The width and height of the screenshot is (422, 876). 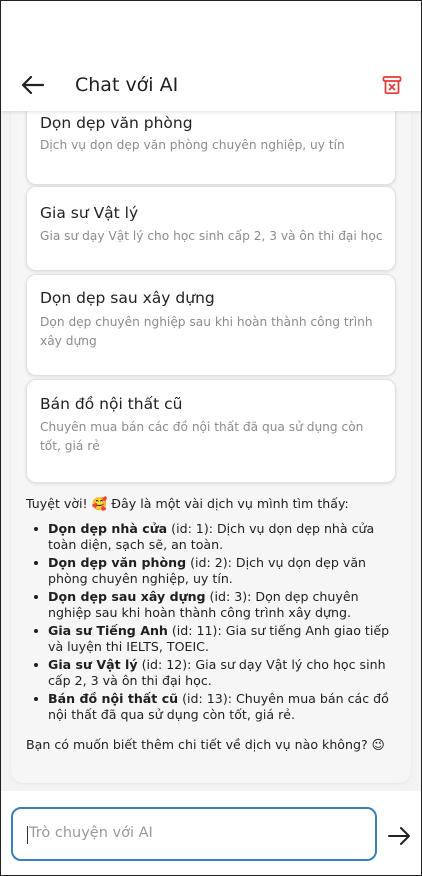 I want to click on chat-input: Trò chuyện với AI, so click(x=194, y=834).